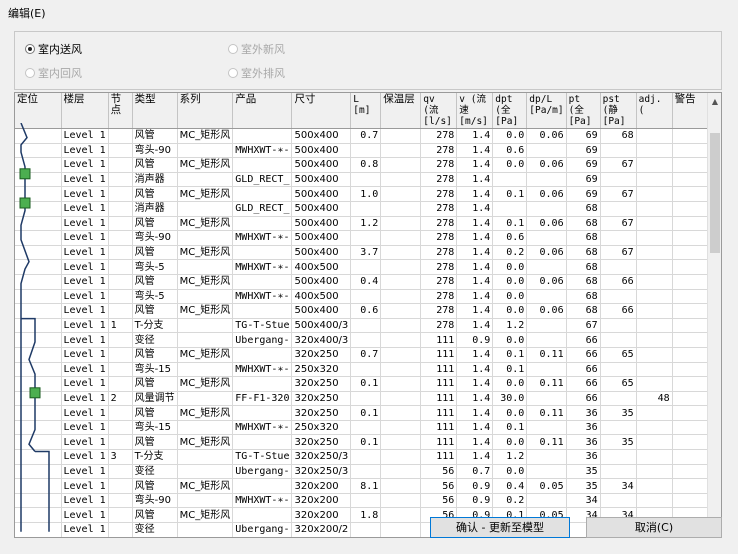 This screenshot has width=738, height=554. Describe the element at coordinates (35, 393) in the screenshot. I see `component-marker-icon` at that location.